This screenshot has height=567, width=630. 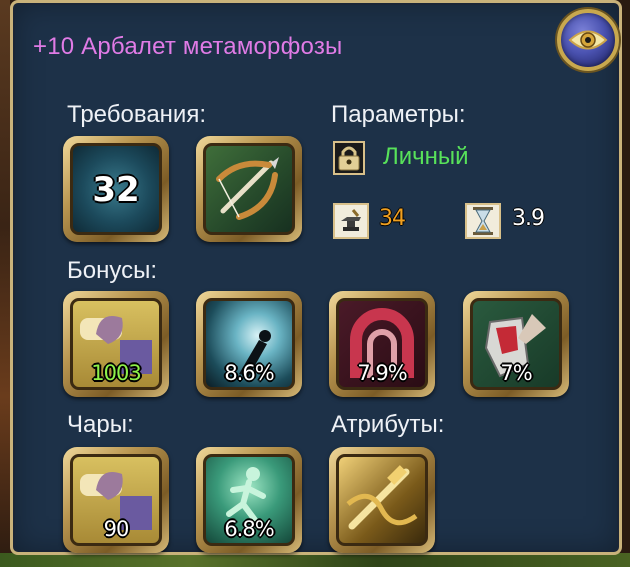 I want to click on eye-view-button, so click(x=588, y=40).